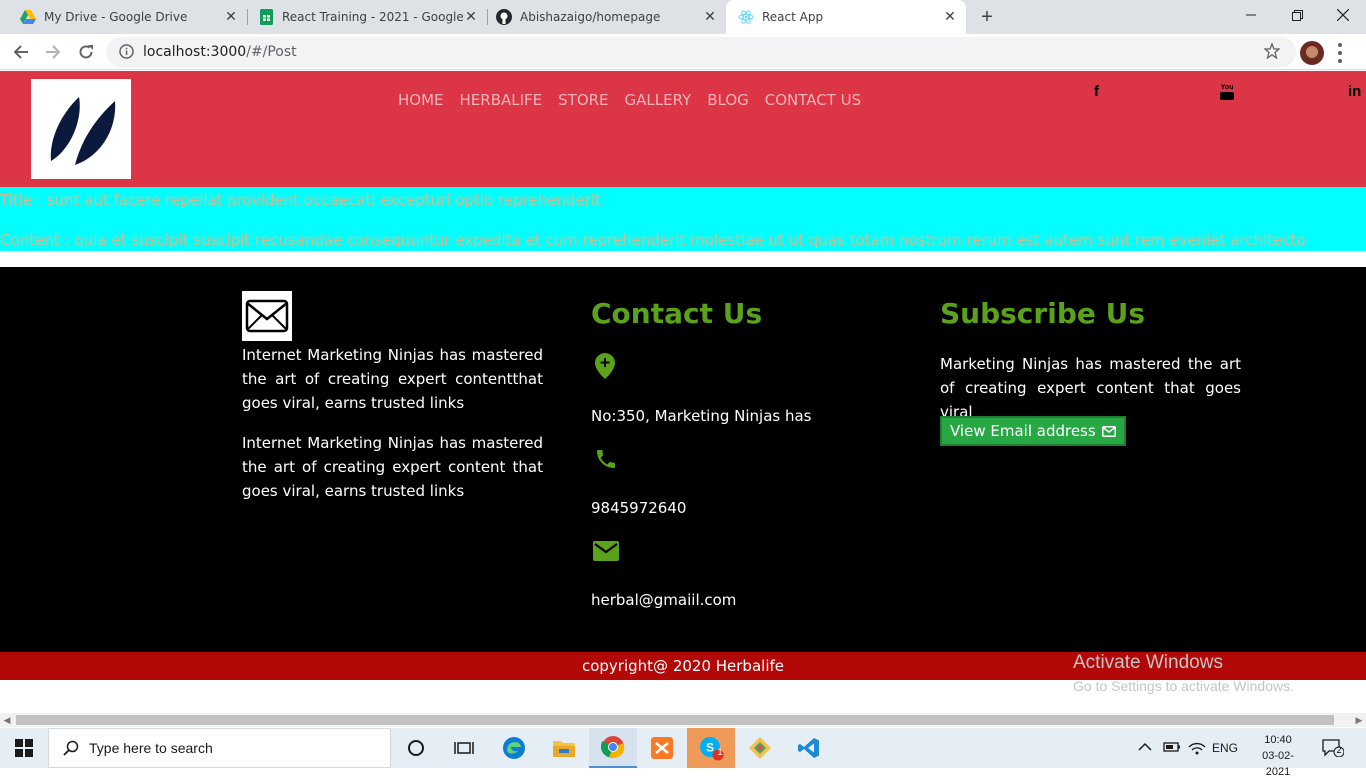  I want to click on skype-icon: S 1, so click(711, 748).